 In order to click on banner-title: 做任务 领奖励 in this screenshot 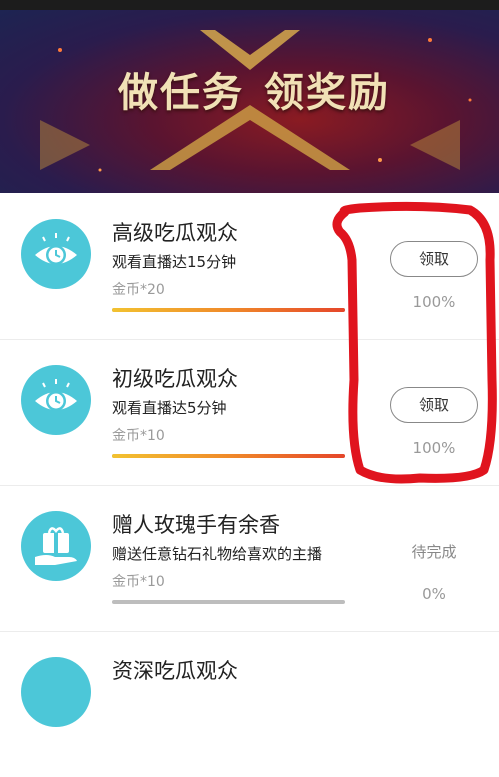, I will do `click(264, 89)`.